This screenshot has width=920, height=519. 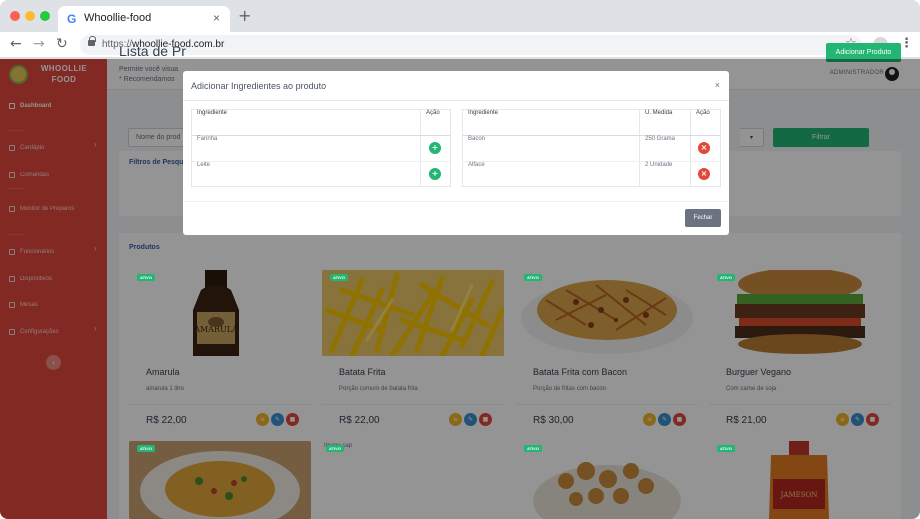 What do you see at coordinates (204, 165) in the screenshot?
I see `ingredient-name: Leite` at bounding box center [204, 165].